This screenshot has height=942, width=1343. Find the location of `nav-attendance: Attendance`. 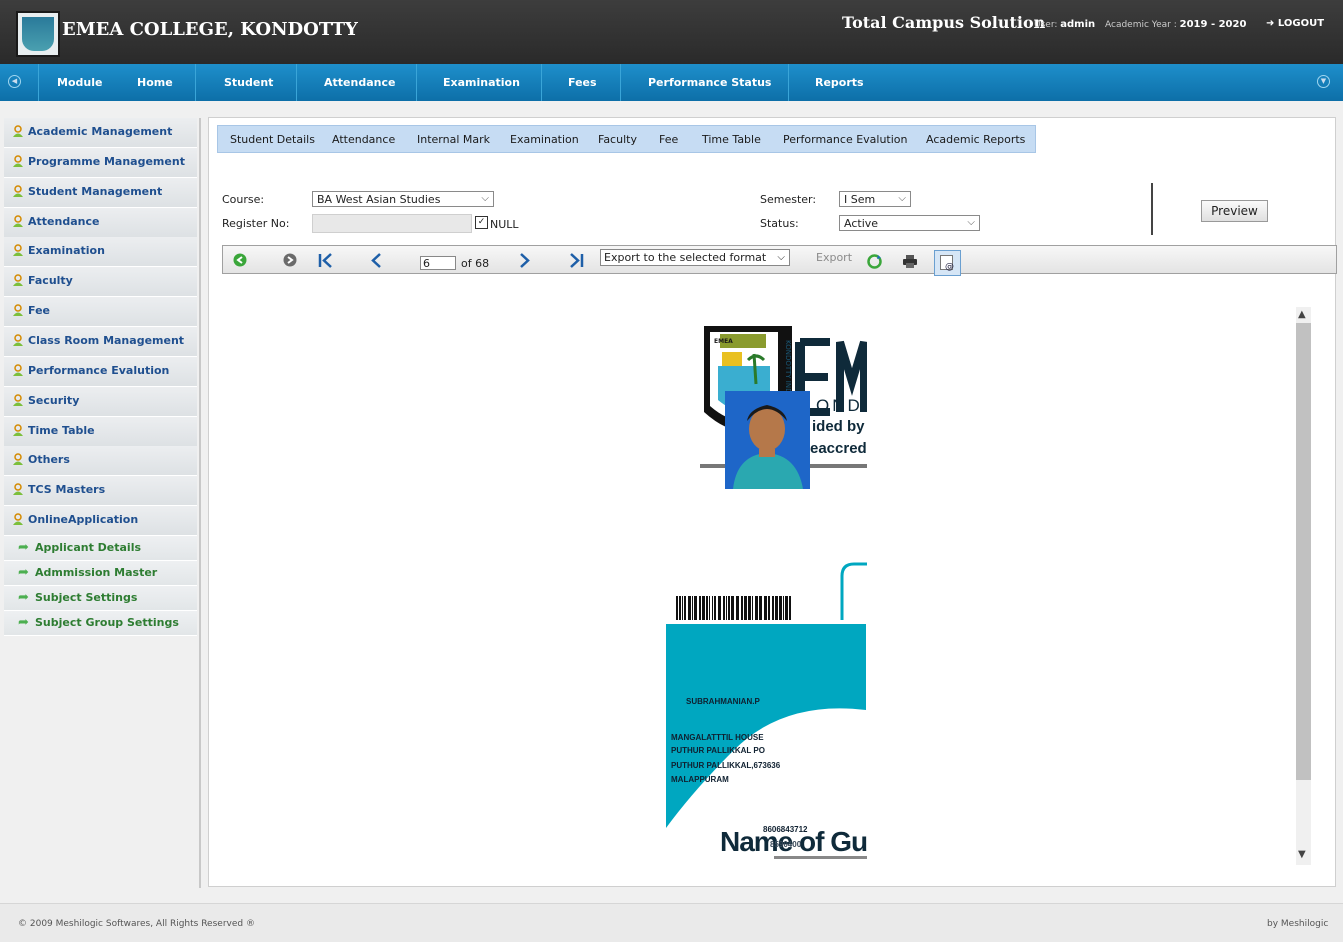

nav-attendance: Attendance is located at coordinates (359, 82).